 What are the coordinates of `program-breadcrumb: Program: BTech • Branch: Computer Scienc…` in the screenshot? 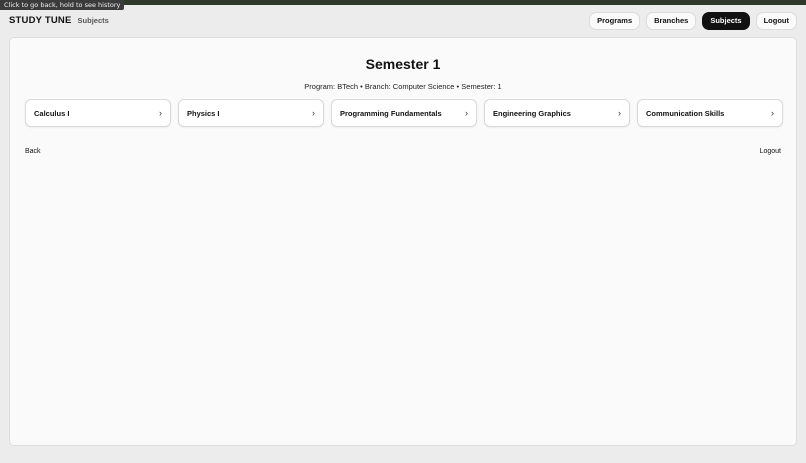 It's located at (403, 86).